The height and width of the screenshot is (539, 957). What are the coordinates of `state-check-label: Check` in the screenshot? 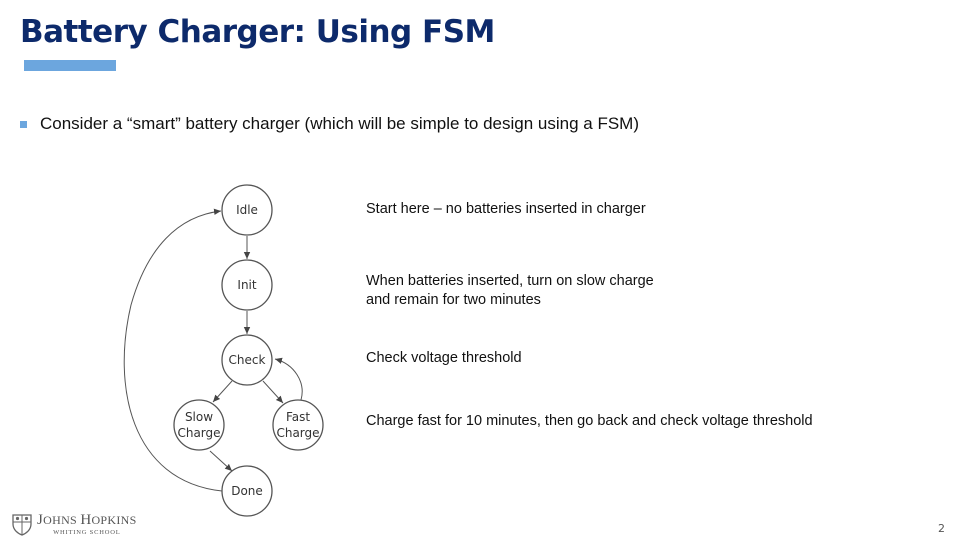 It's located at (247, 360).